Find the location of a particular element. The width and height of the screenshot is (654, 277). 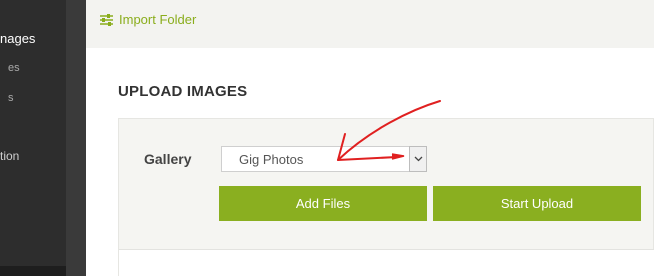

sliders-icon is located at coordinates (106, 19).